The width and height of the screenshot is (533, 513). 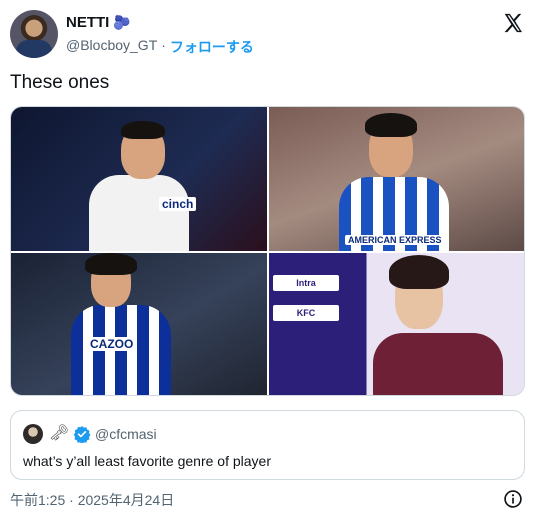 What do you see at coordinates (122, 22) in the screenshot?
I see `blueberry-emoji-icon: 🫐` at bounding box center [122, 22].